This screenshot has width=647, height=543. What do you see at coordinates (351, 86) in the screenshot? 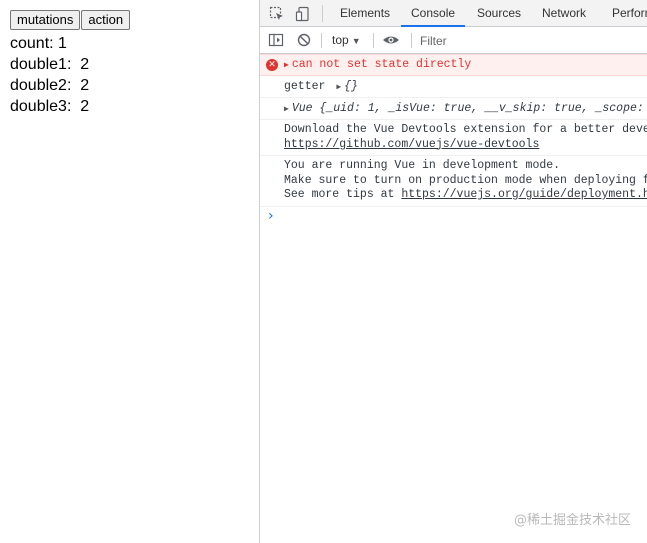
I see `getter-value: {}` at bounding box center [351, 86].